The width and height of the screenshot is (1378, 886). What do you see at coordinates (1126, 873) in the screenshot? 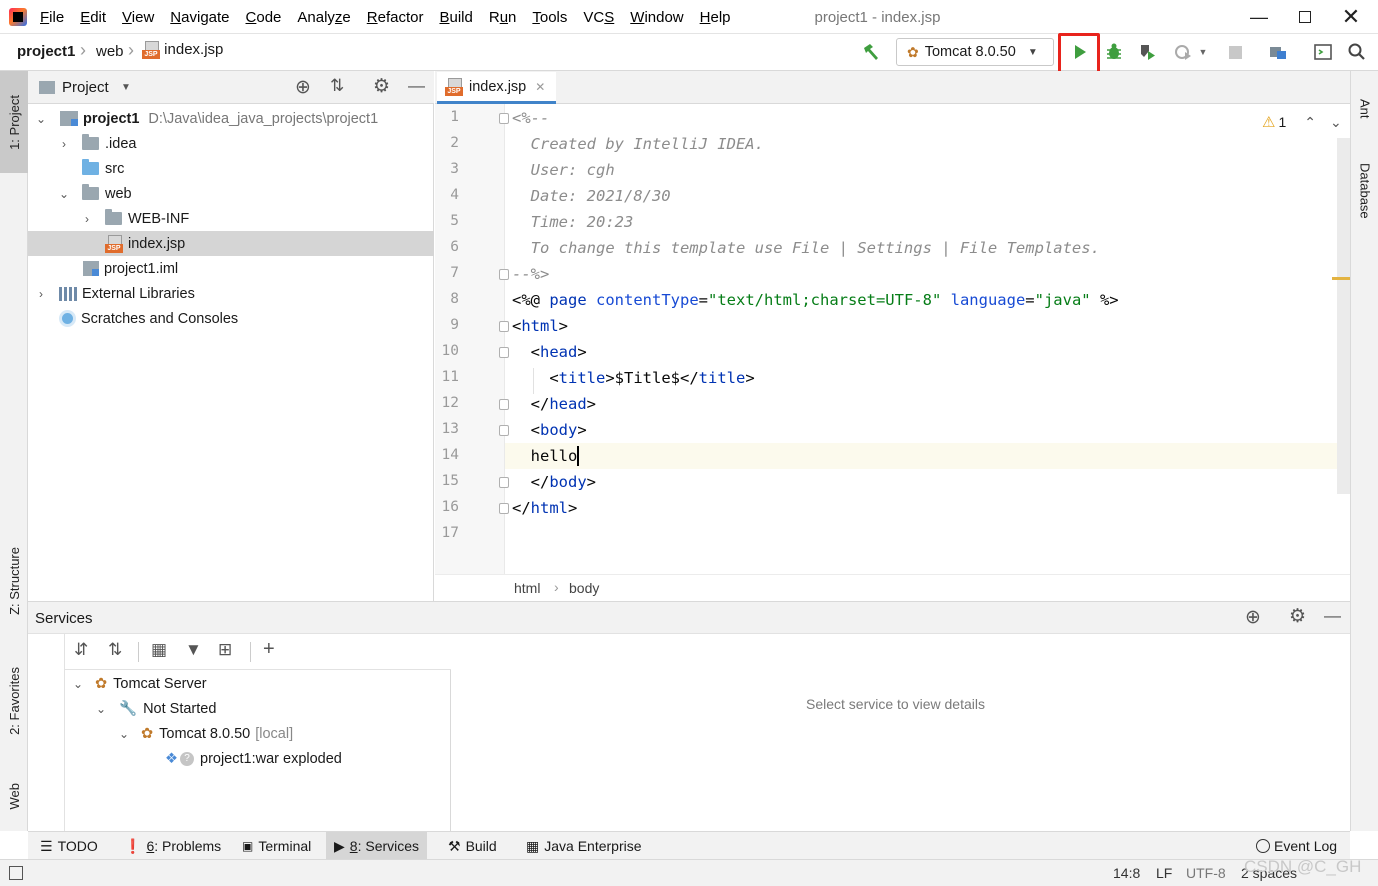
I see `caret-position: 14:8` at bounding box center [1126, 873].